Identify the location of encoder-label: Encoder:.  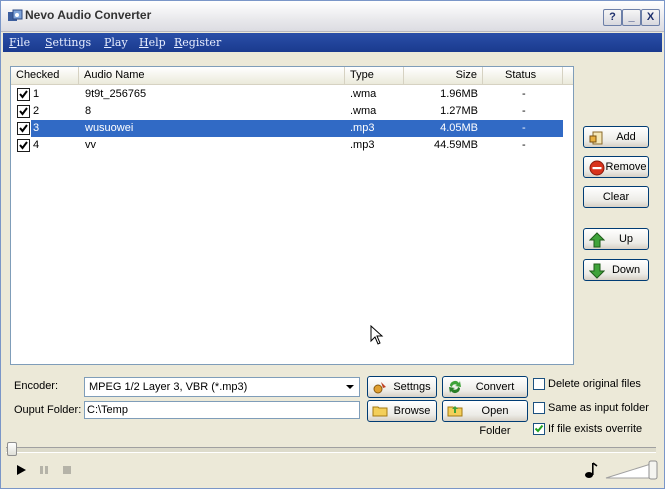
(36, 386).